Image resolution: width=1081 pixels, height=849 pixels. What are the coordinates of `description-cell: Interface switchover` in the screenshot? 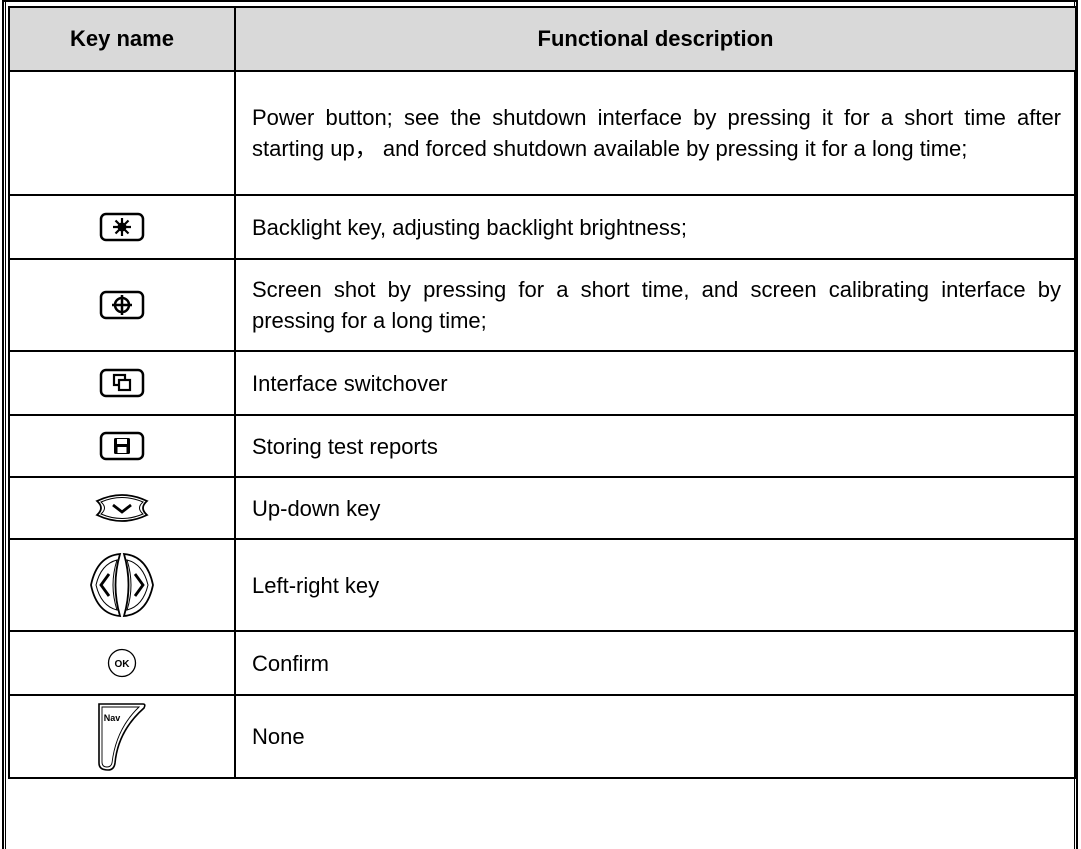 It's located at (655, 383).